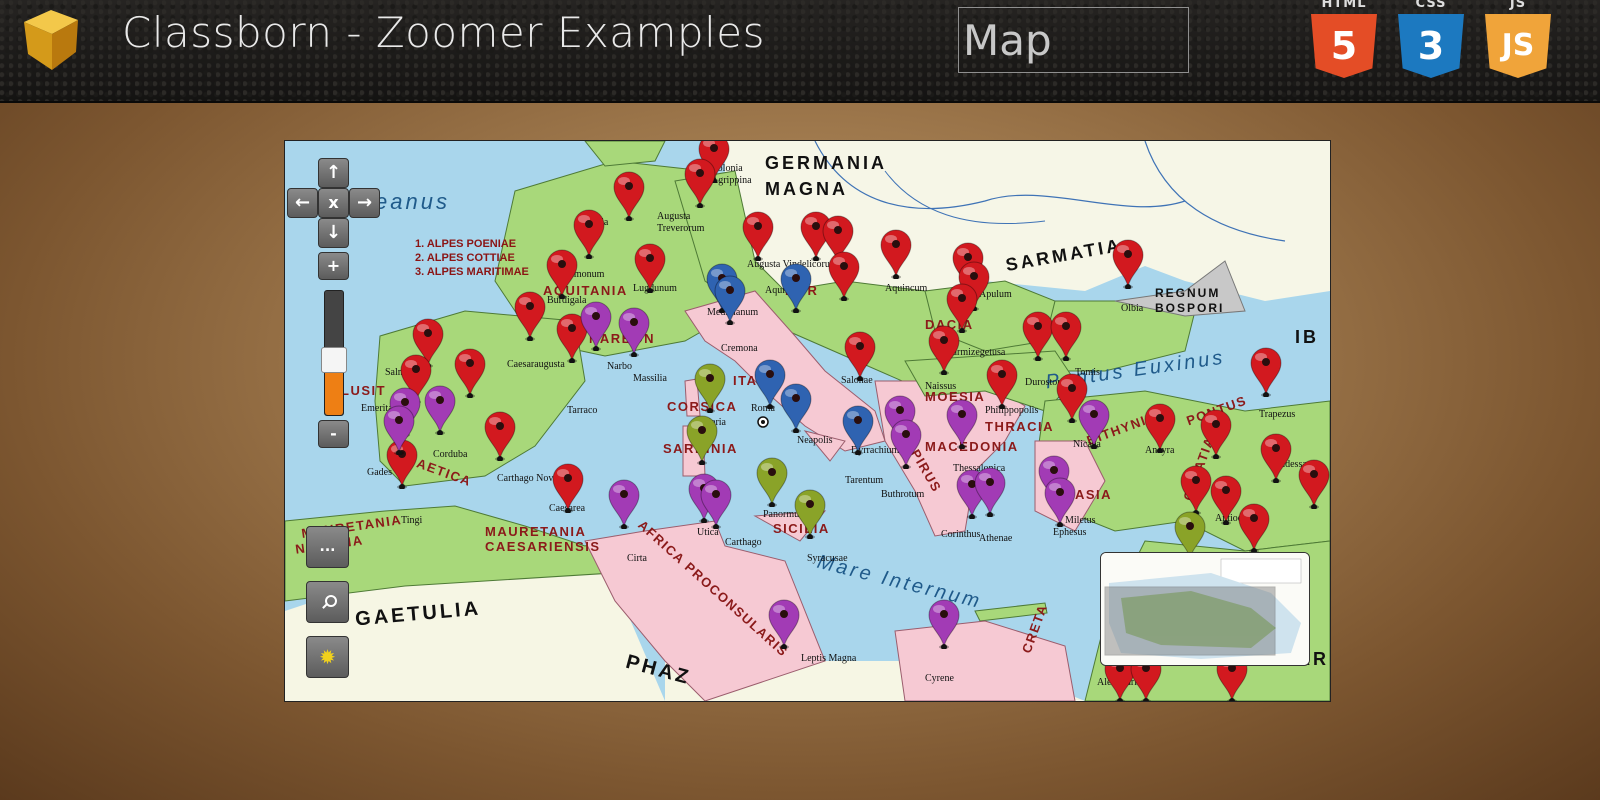 The width and height of the screenshot is (1600, 800). I want to click on city-label: Narbo, so click(619, 366).